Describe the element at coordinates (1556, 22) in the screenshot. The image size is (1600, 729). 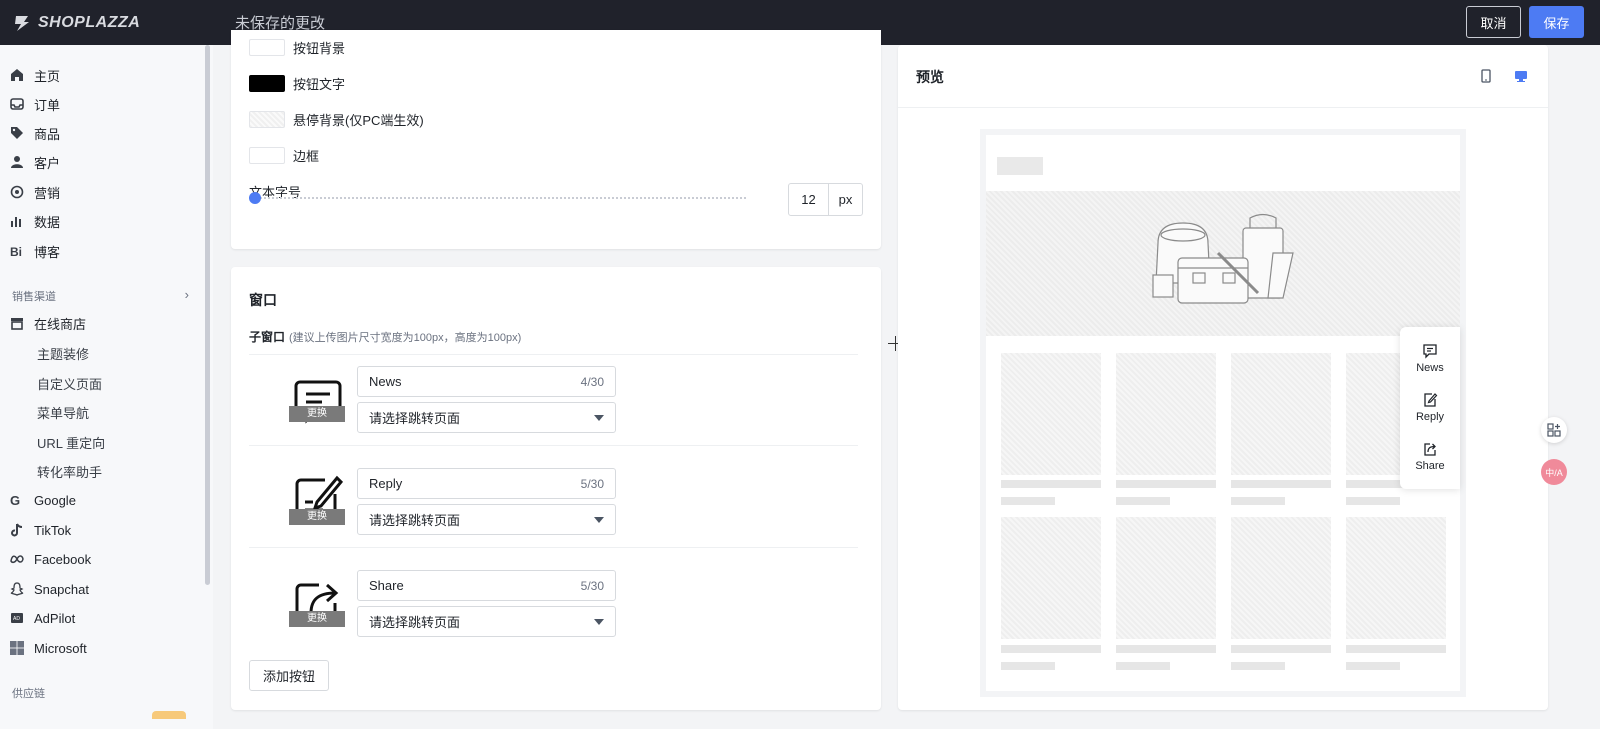
I see `save-button: 保存` at that location.